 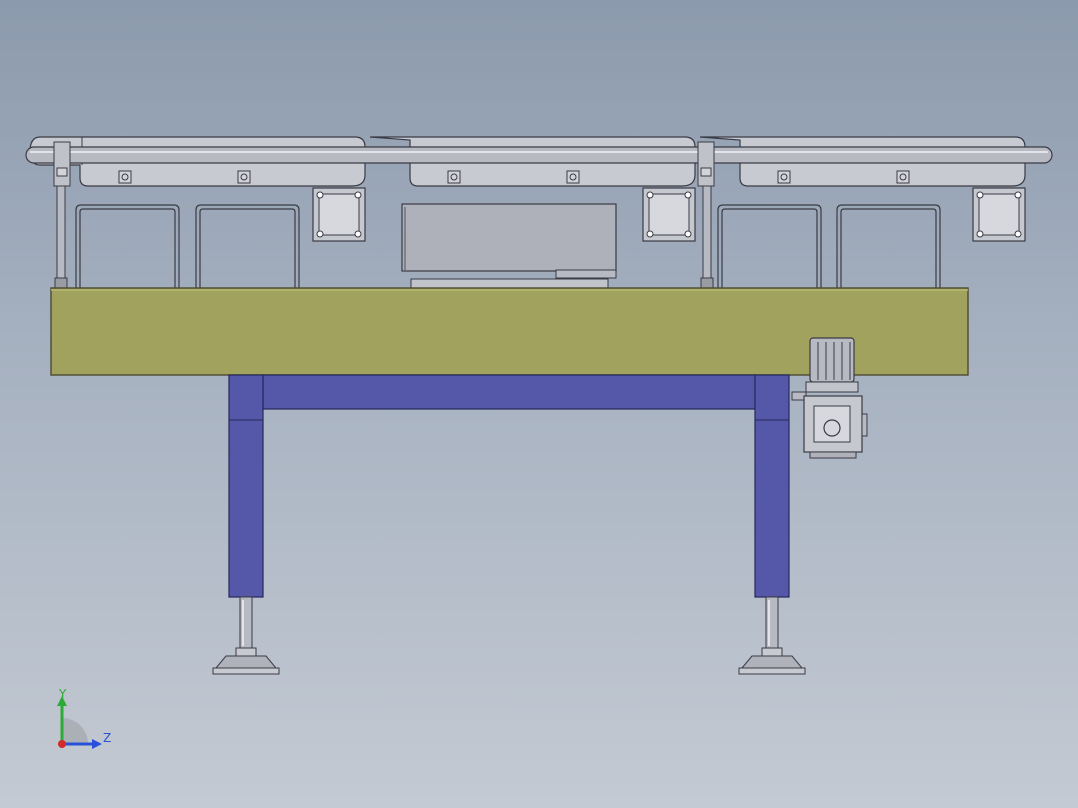 I want to click on leveling-foot-right, so click(x=772, y=635).